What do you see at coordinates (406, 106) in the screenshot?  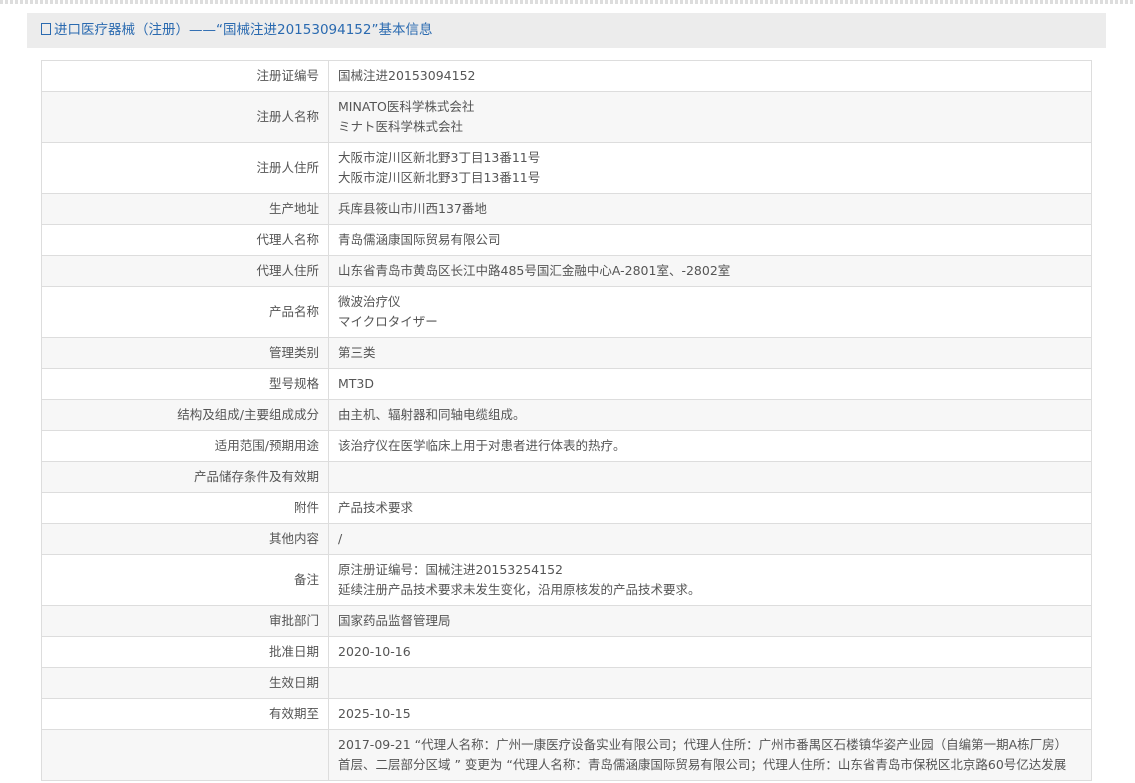 I see `value-line: MINATO医科学株式会社` at bounding box center [406, 106].